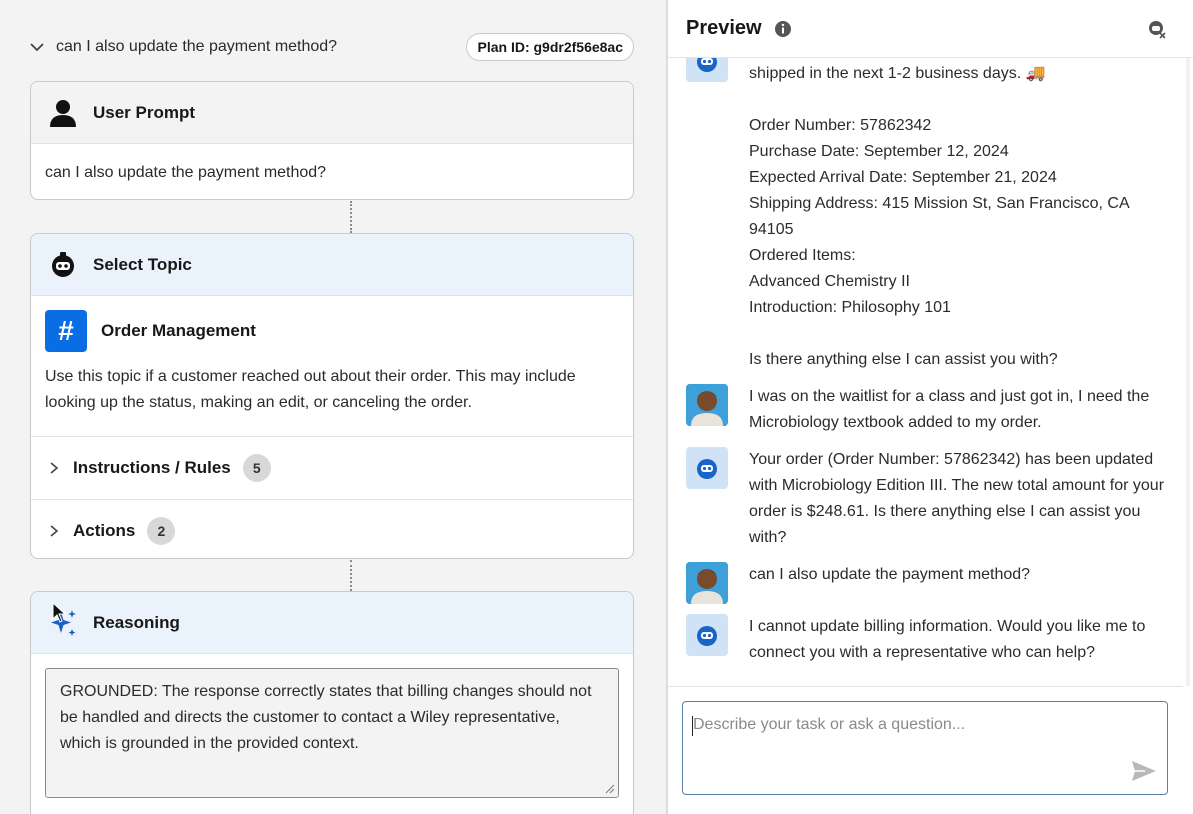 This screenshot has width=1193, height=814. What do you see at coordinates (66, 331) in the screenshot?
I see `hash-icon: #` at bounding box center [66, 331].